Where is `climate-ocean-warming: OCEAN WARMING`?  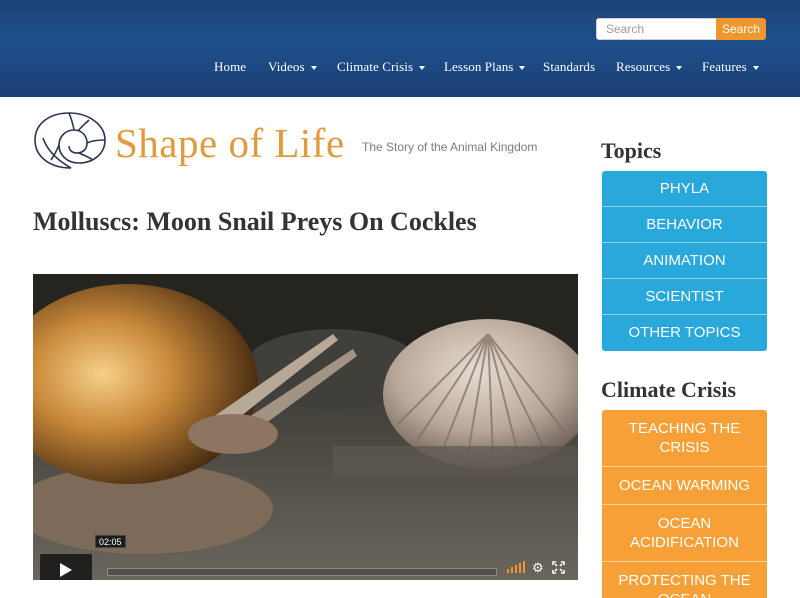 climate-ocean-warming: OCEAN WARMING is located at coordinates (684, 486).